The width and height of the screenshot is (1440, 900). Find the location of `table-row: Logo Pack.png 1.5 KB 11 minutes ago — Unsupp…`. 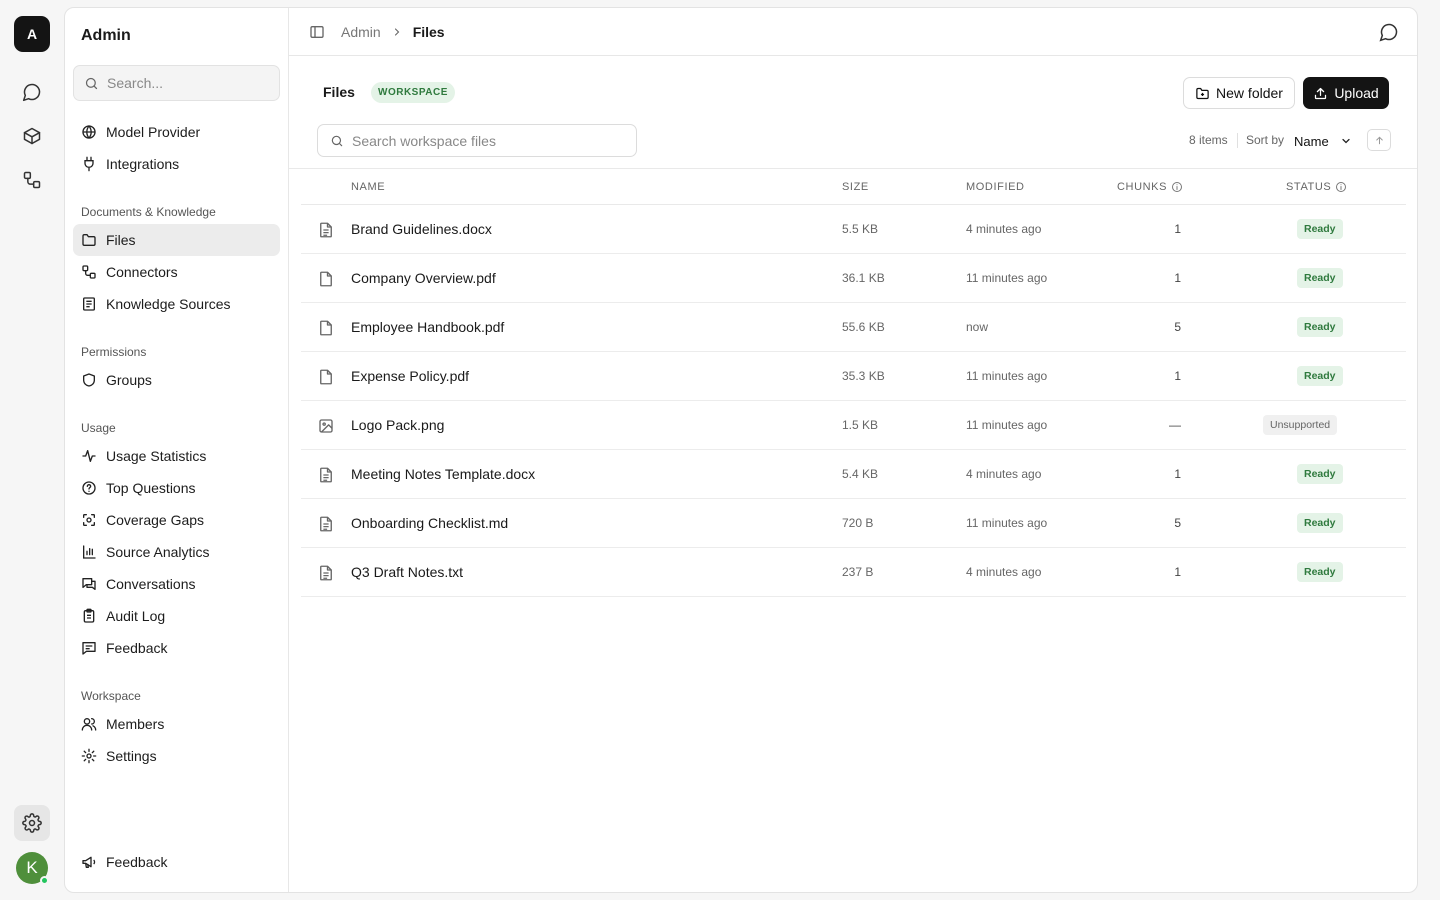

table-row: Logo Pack.png 1.5 KB 11 minutes ago — Unsupp… is located at coordinates (853, 425).